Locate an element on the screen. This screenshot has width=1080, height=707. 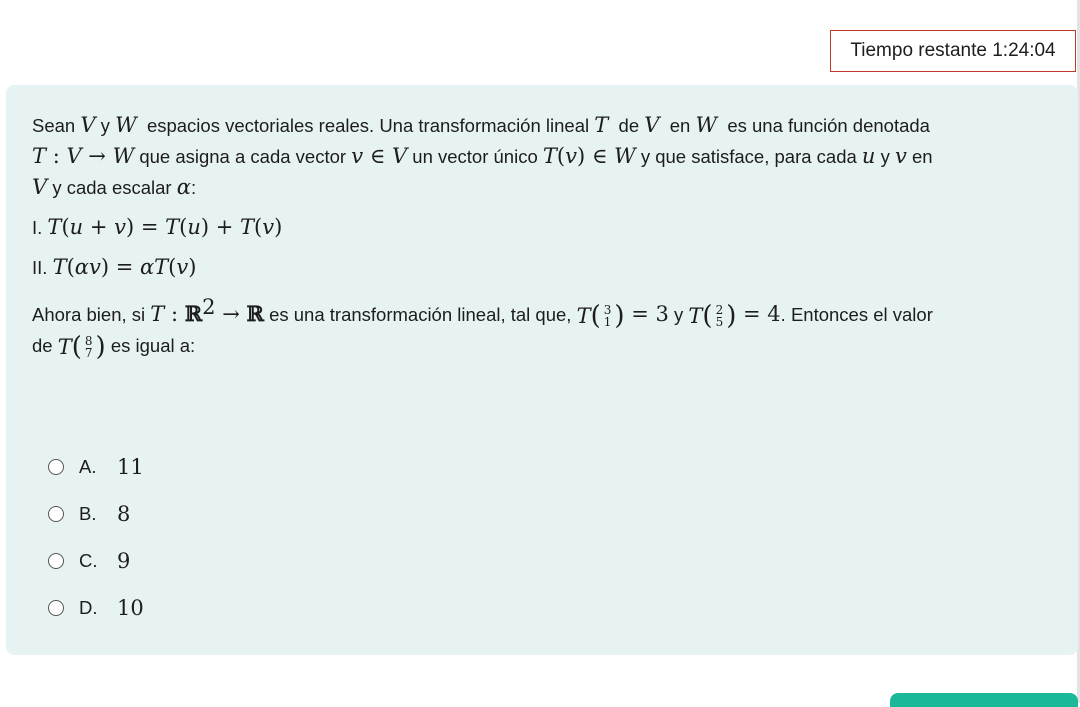
vector-2-5: T(2 5) is located at coordinates (712, 316).